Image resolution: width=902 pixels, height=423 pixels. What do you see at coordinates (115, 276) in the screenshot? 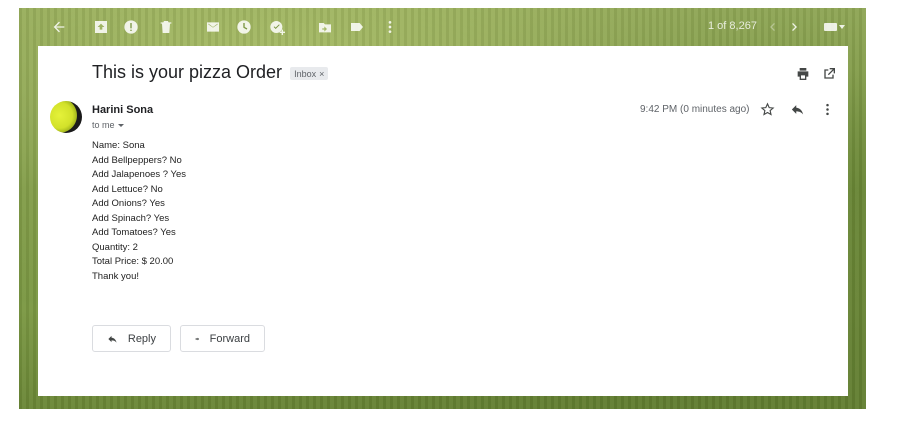
I see `body-line: Thank you!` at bounding box center [115, 276].